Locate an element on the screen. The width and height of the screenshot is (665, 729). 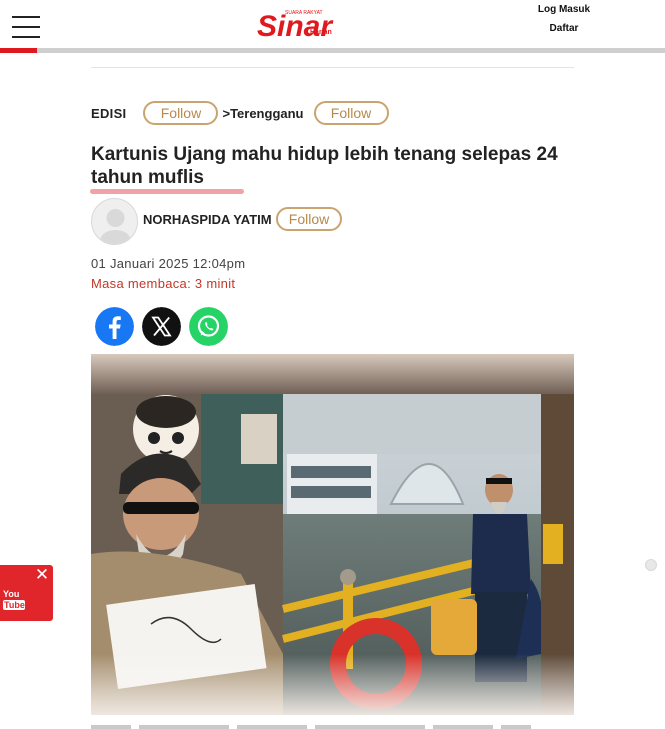
caption-cutoff is located at coordinates (311, 727).